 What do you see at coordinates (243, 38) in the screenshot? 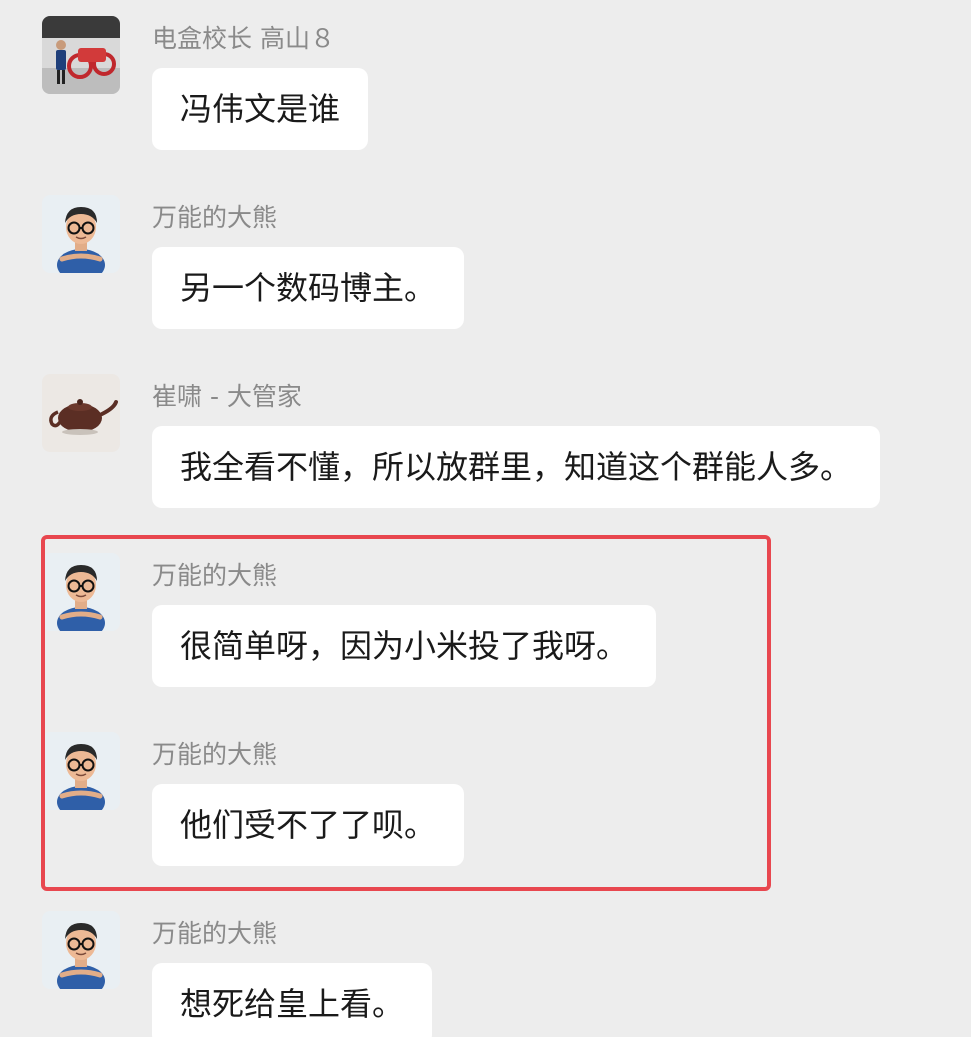
I see `sender-name: 电盒校长 高山８` at bounding box center [243, 38].